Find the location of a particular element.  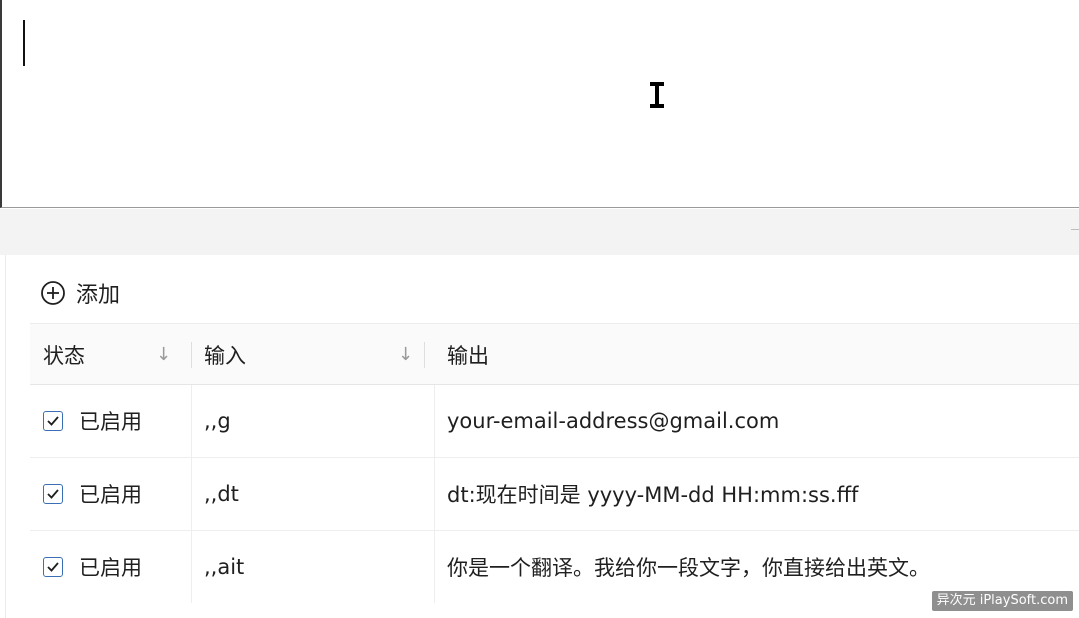

column-header-status: 状态 ↓ is located at coordinates (110, 355).